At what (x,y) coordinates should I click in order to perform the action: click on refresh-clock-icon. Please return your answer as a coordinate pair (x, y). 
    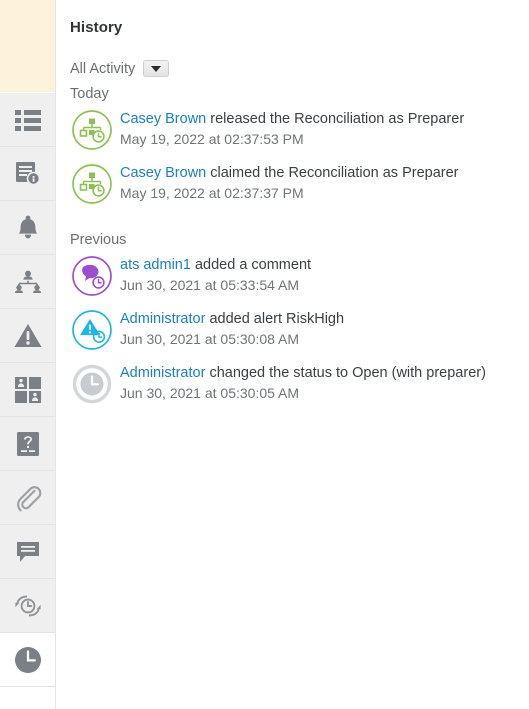
    Looking at the image, I should click on (28, 606).